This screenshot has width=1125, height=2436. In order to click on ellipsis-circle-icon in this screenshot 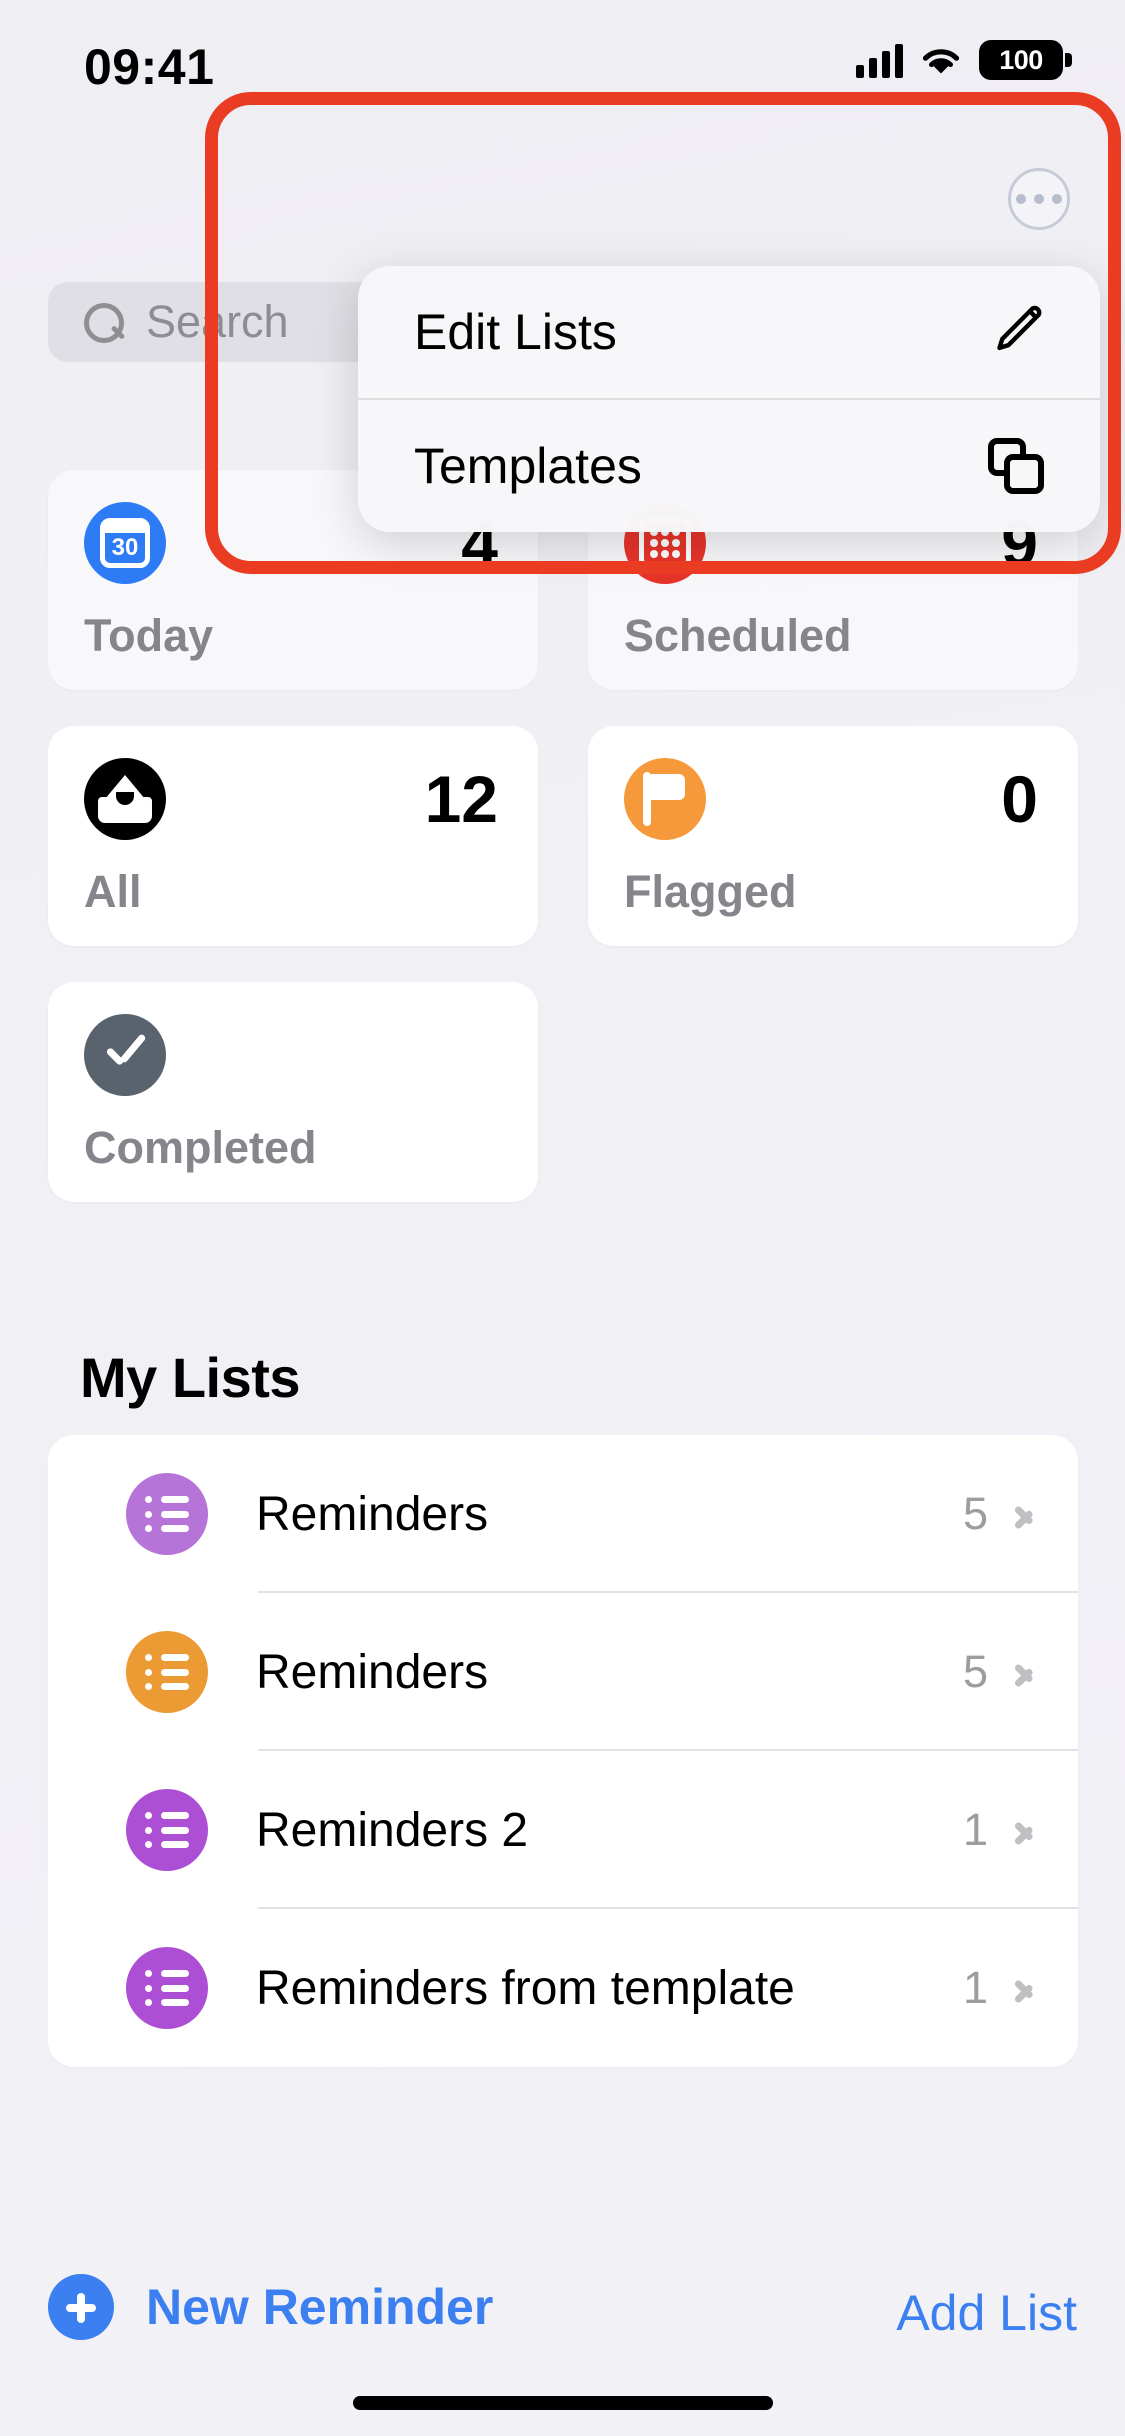, I will do `click(1039, 199)`.